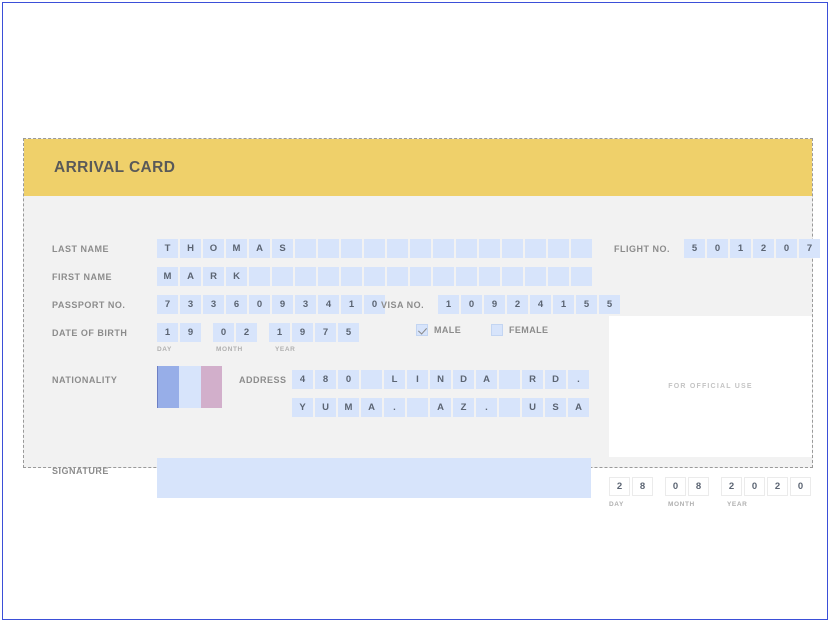 Image resolution: width=832 pixels, height=624 pixels. I want to click on sex-male-checkbox: MALE, so click(438, 330).